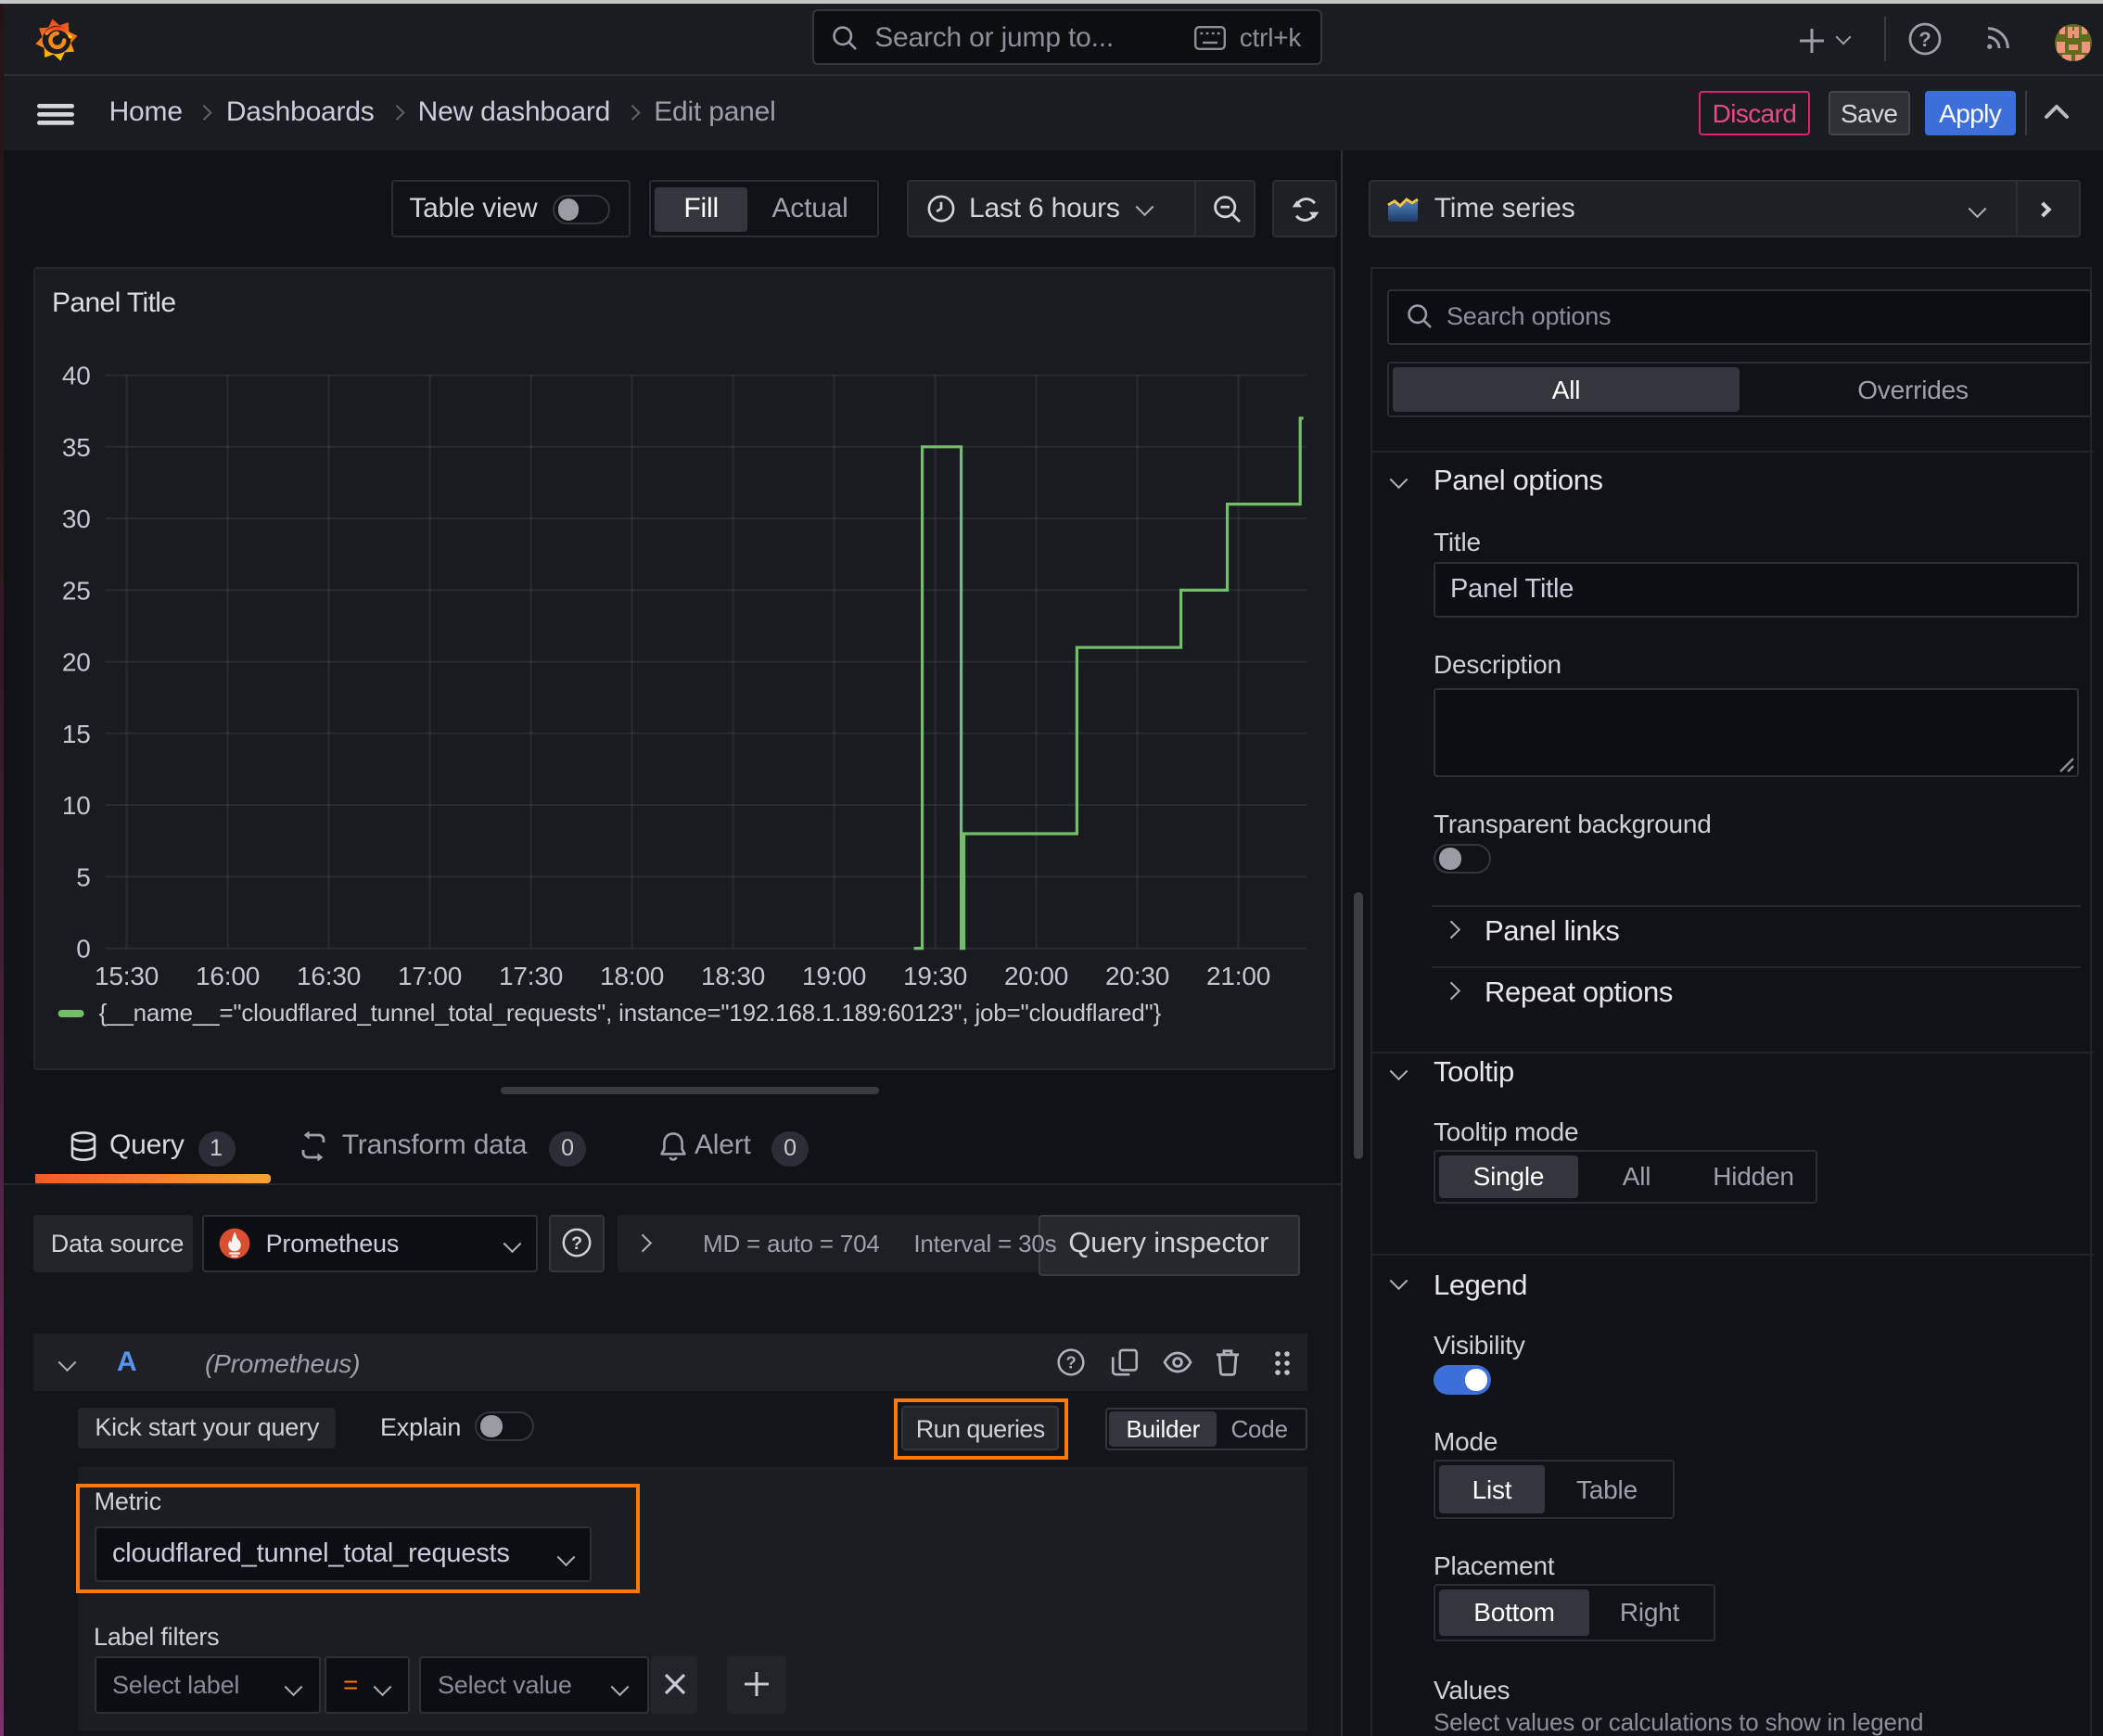 This screenshot has width=2103, height=1736. What do you see at coordinates (631, 975) in the screenshot?
I see `svg-text: 18:00` at bounding box center [631, 975].